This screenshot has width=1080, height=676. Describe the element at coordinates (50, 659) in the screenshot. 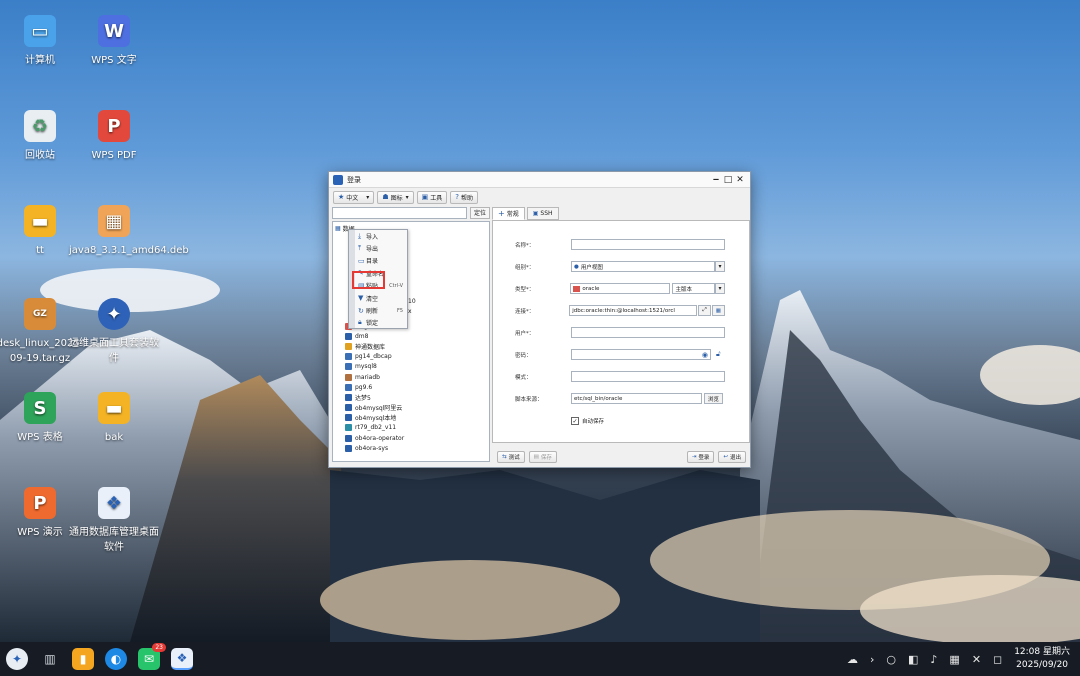

I see `multitask-view-icon: ▥` at that location.